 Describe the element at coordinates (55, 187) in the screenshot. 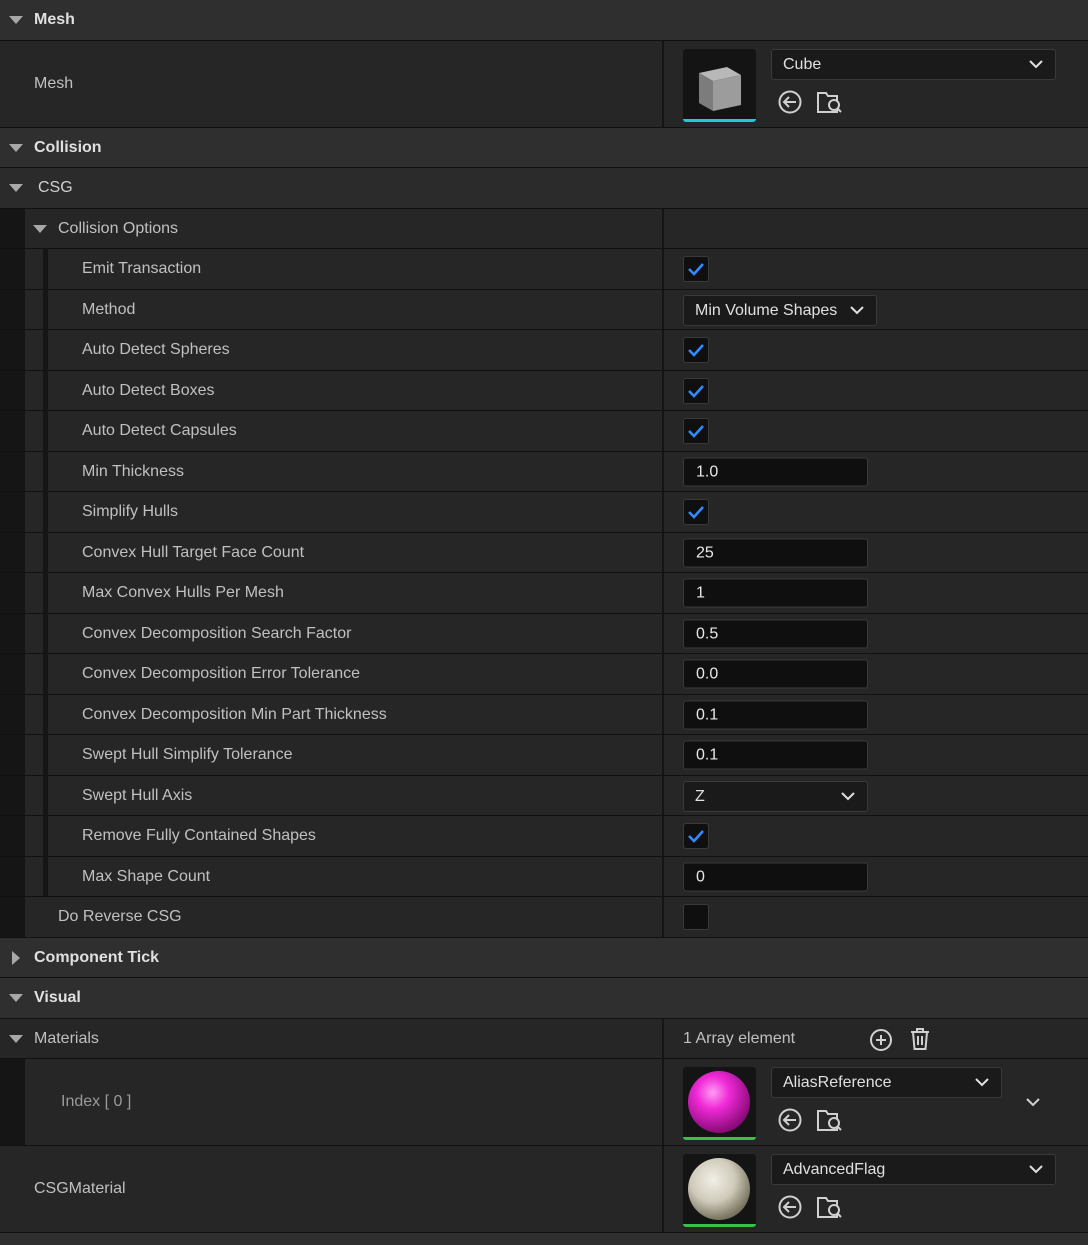

I see `category-csg-title: CSG` at that location.